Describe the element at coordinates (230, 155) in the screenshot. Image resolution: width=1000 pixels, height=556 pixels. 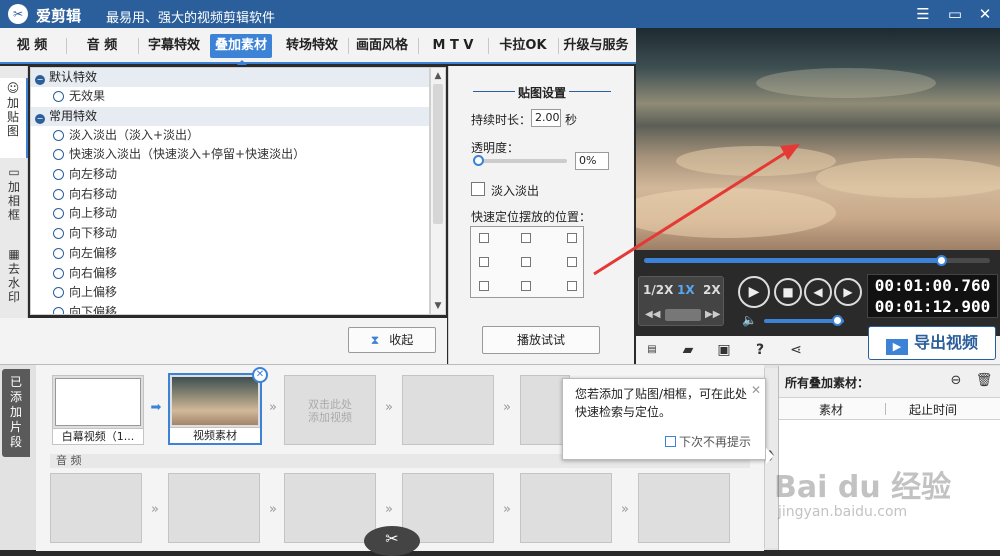
I see `list-item: 快速淡入淡出（快速淡入+停留+快速淡出）` at that location.